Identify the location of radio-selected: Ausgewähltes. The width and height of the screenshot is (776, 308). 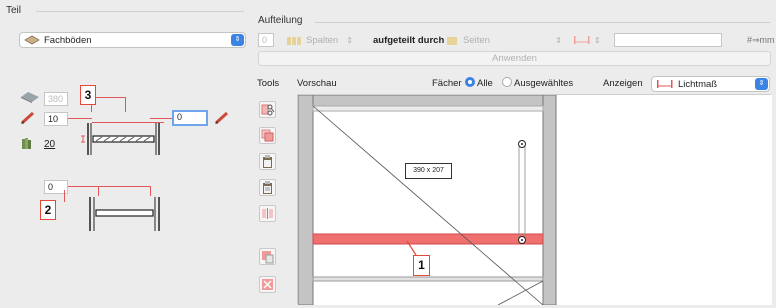
(537, 83).